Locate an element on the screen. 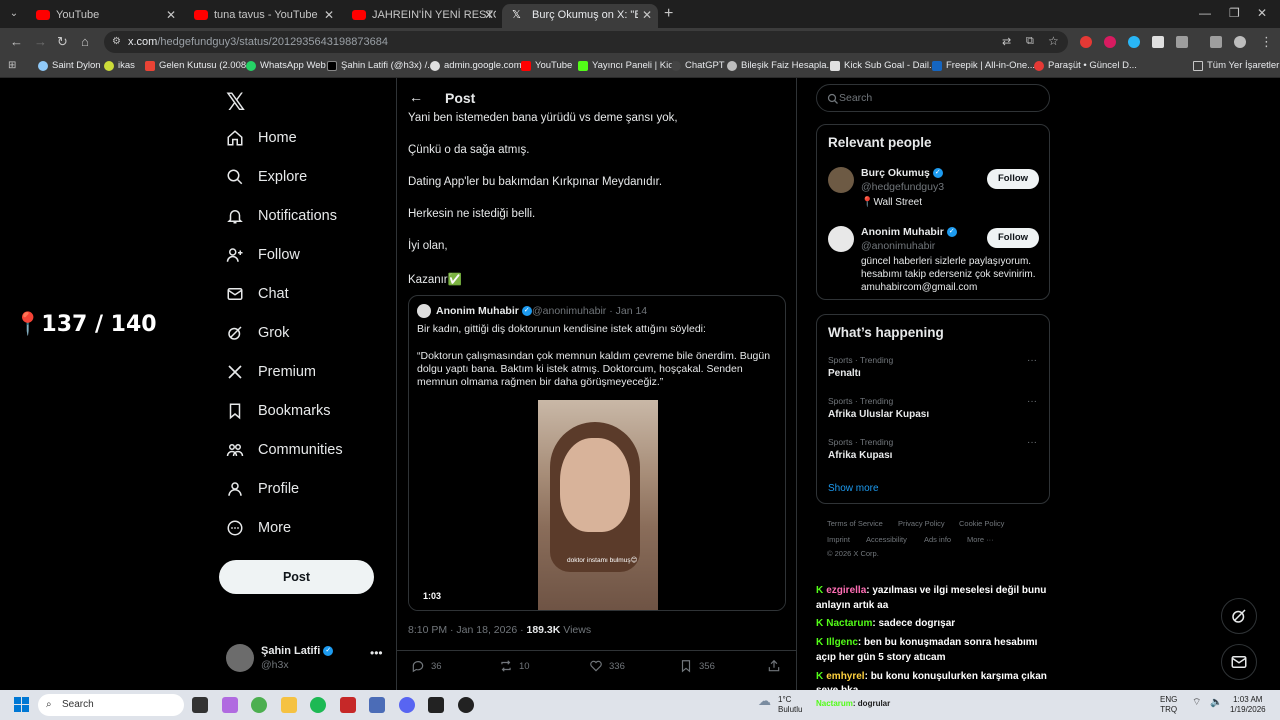 The width and height of the screenshot is (1280, 720). more-options-icon: ••• is located at coordinates (376, 653).